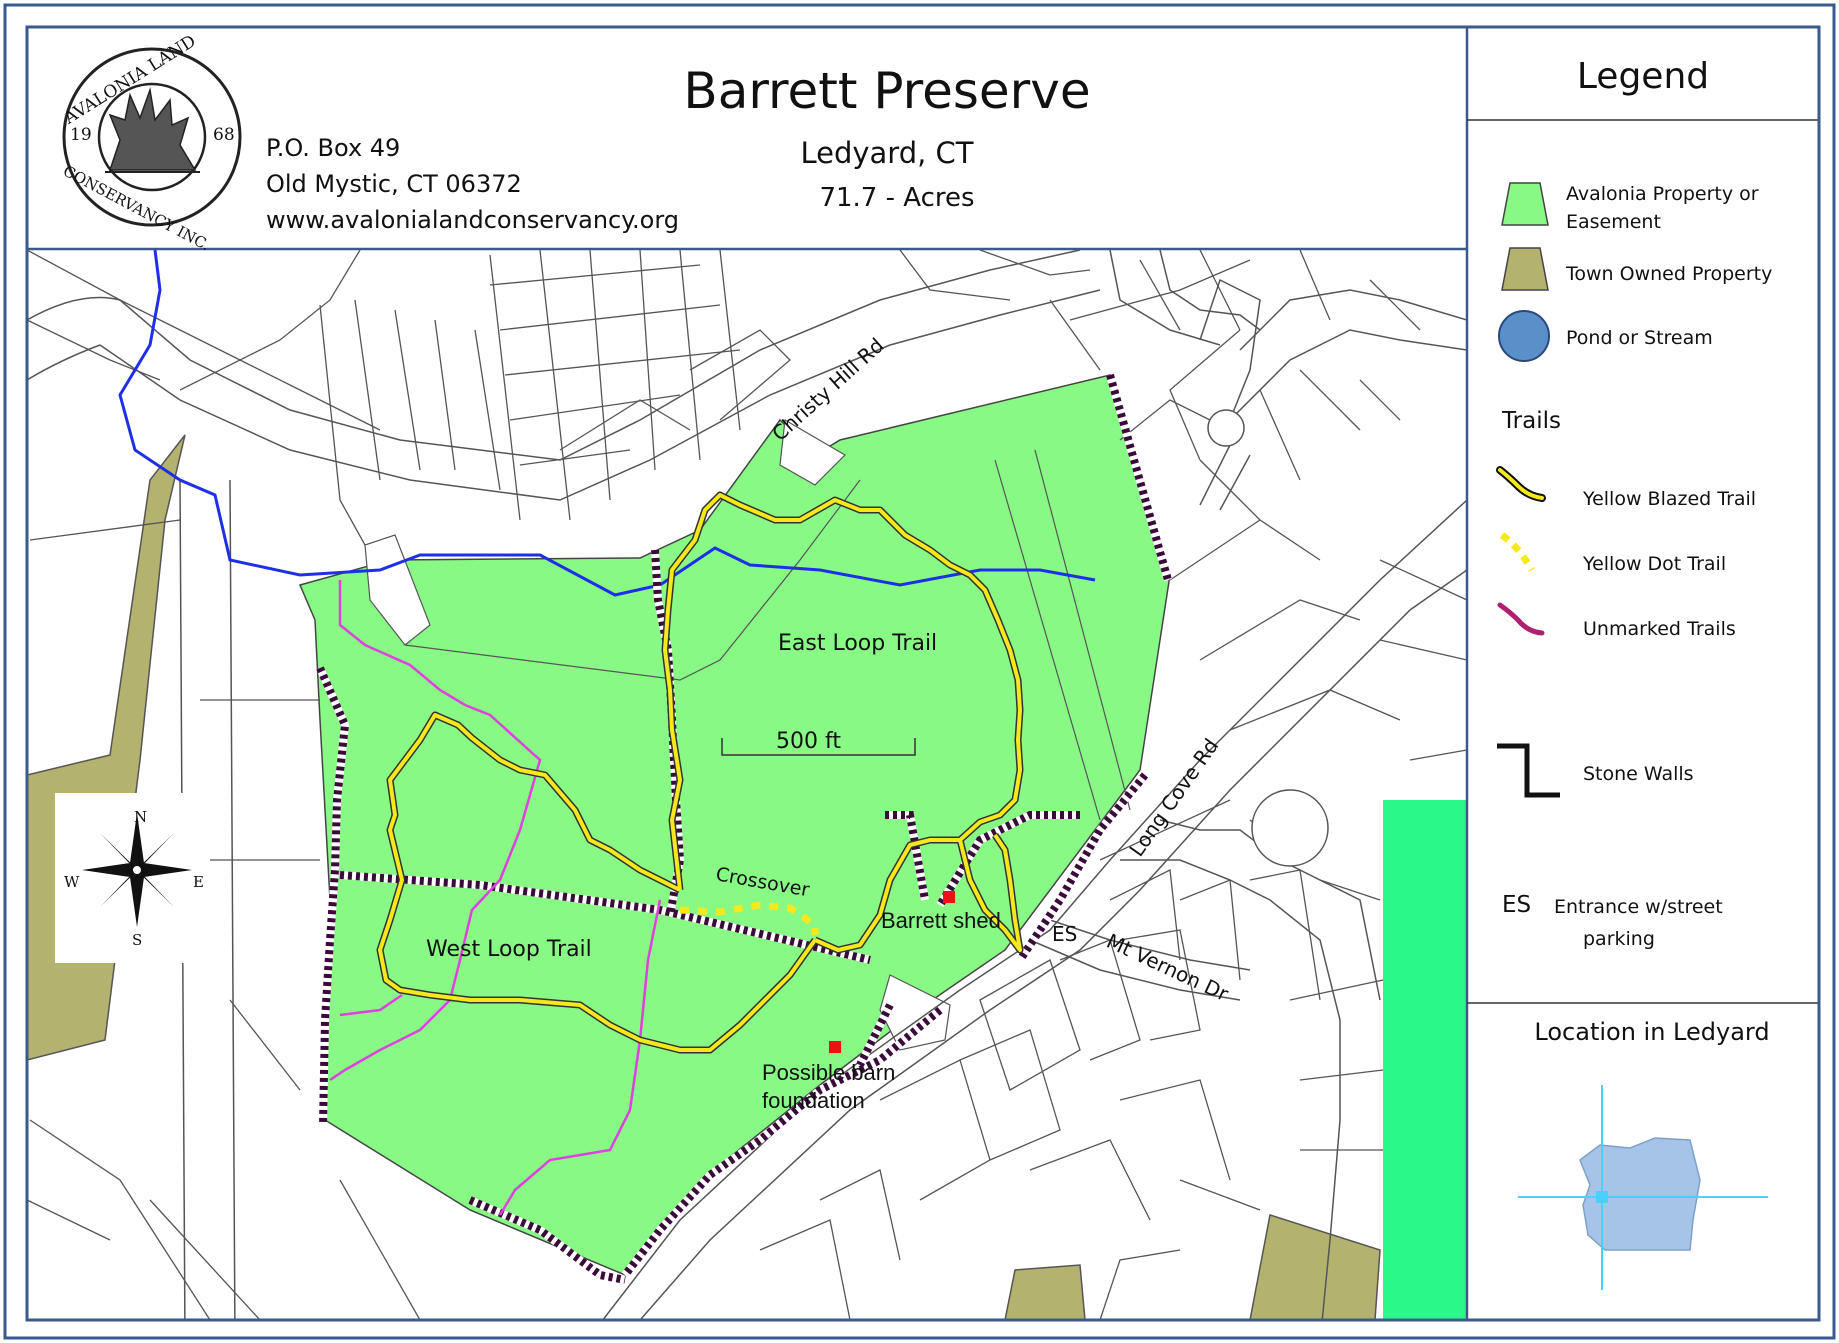  Describe the element at coordinates (1654, 564) in the screenshot. I see `legend-yellow-dot-label: Yellow Dot Trail` at that location.